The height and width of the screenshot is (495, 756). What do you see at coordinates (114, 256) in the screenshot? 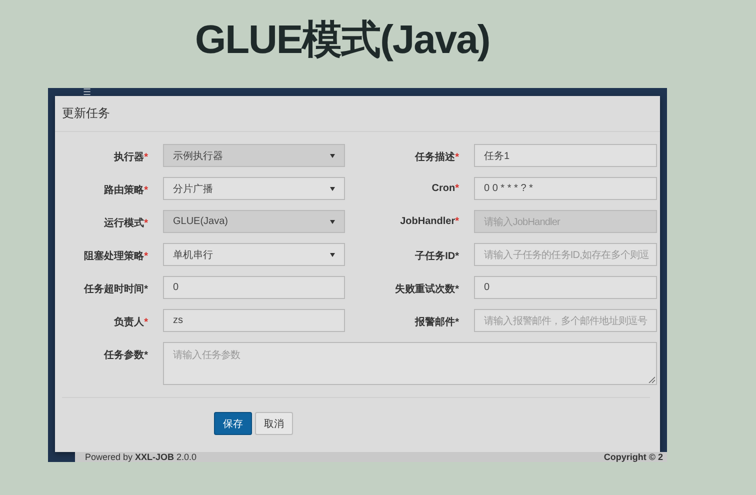
I see `field-label: 阻塞处理策略` at bounding box center [114, 256].